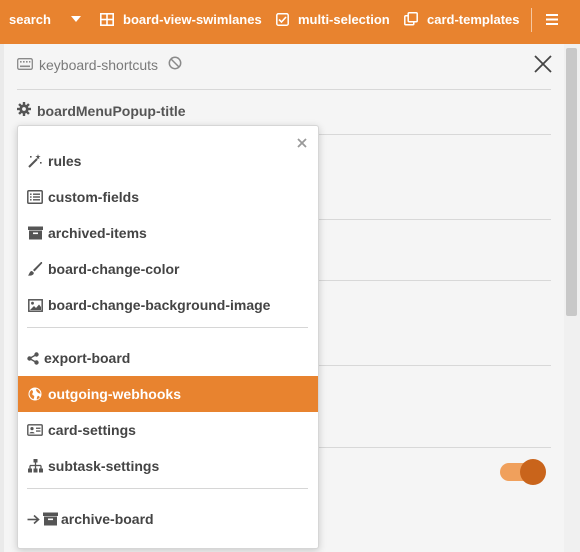 The height and width of the screenshot is (552, 580). I want to click on card-templates-label: card-templates, so click(473, 19).